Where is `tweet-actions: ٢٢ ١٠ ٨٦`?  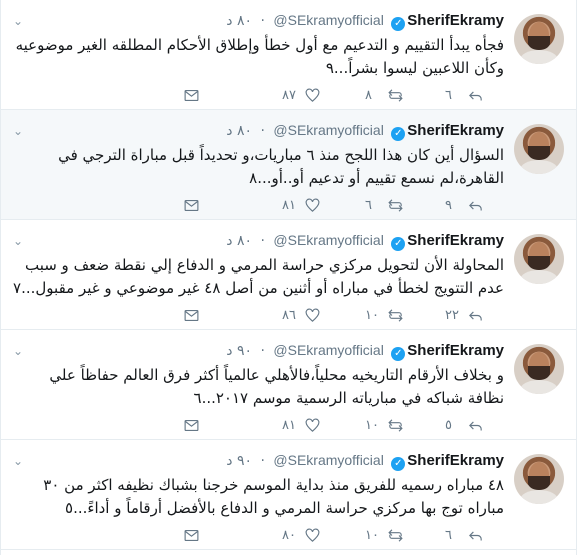 tweet-actions: ٢٢ ١٠ ٨٦ is located at coordinates (257, 315).